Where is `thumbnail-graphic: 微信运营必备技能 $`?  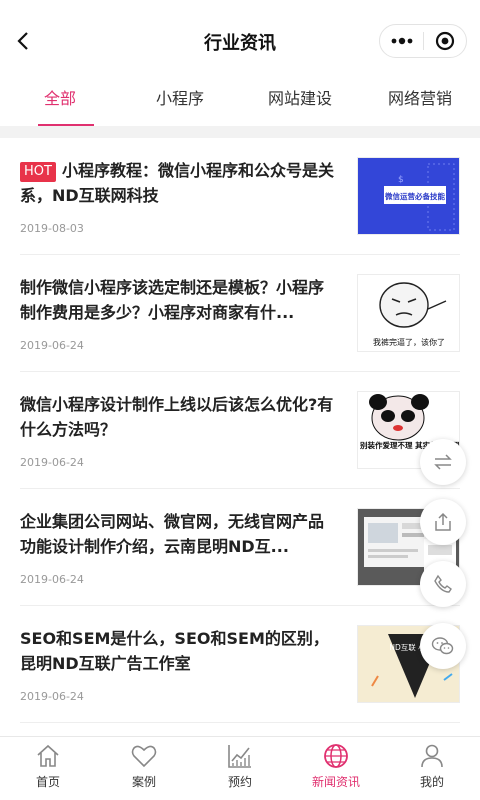
thumbnail-graphic: 微信运营必备技能 $ is located at coordinates (408, 196).